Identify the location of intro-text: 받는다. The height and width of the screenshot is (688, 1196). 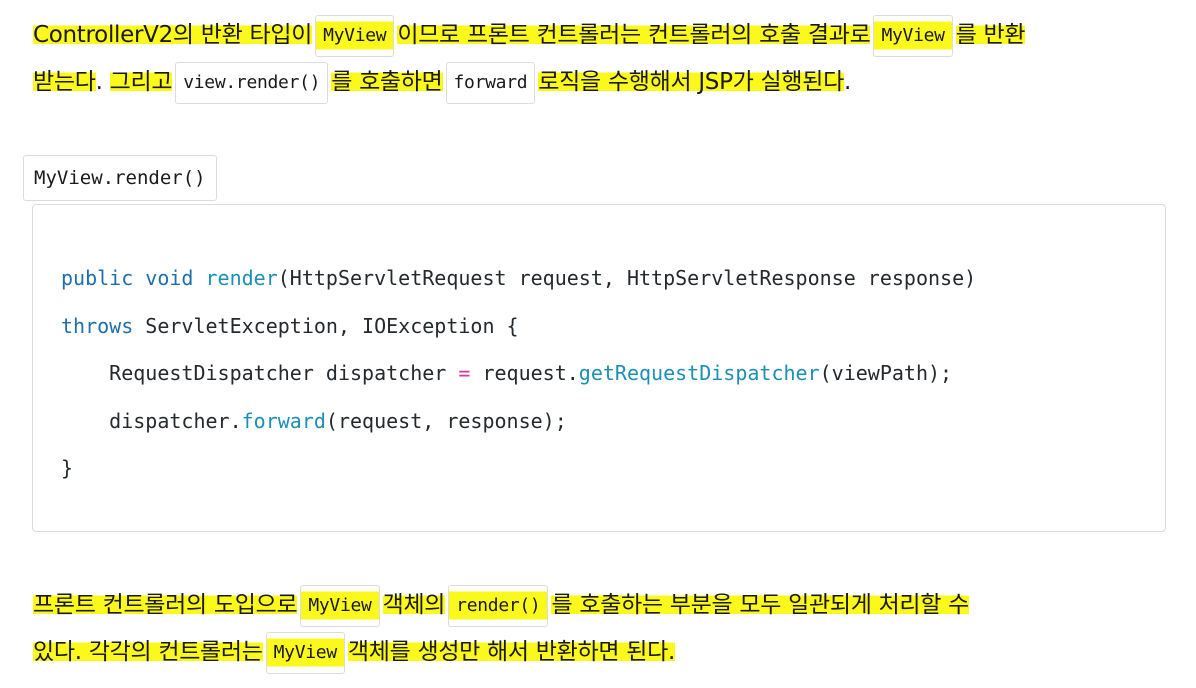
(64, 82).